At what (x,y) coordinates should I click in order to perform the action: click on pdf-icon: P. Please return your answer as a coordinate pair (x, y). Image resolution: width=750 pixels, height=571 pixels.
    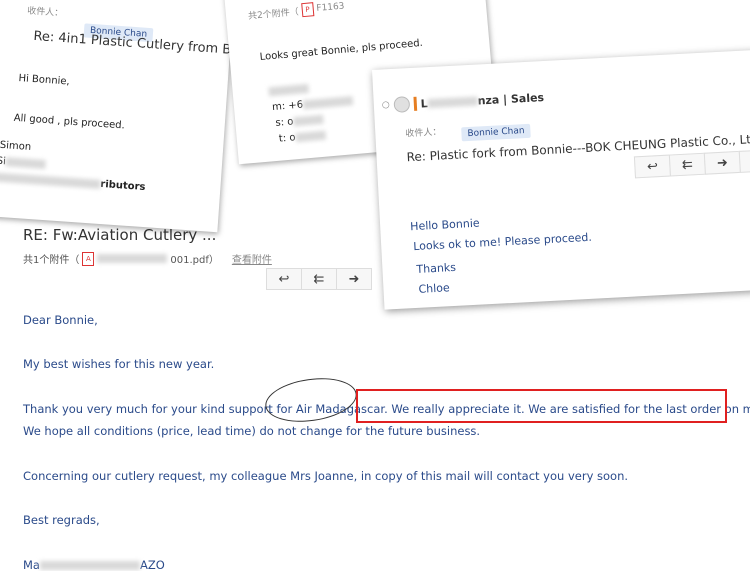
    Looking at the image, I should click on (307, 10).